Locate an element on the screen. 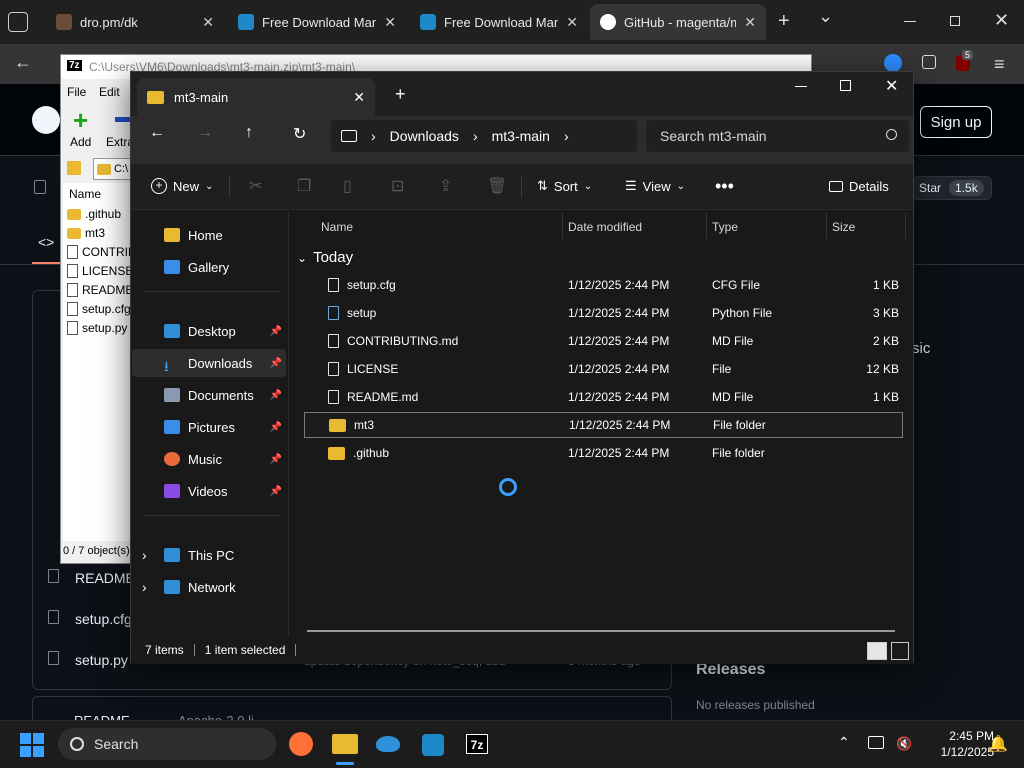 The height and width of the screenshot is (768, 1024). menu-file: File is located at coordinates (76, 92).